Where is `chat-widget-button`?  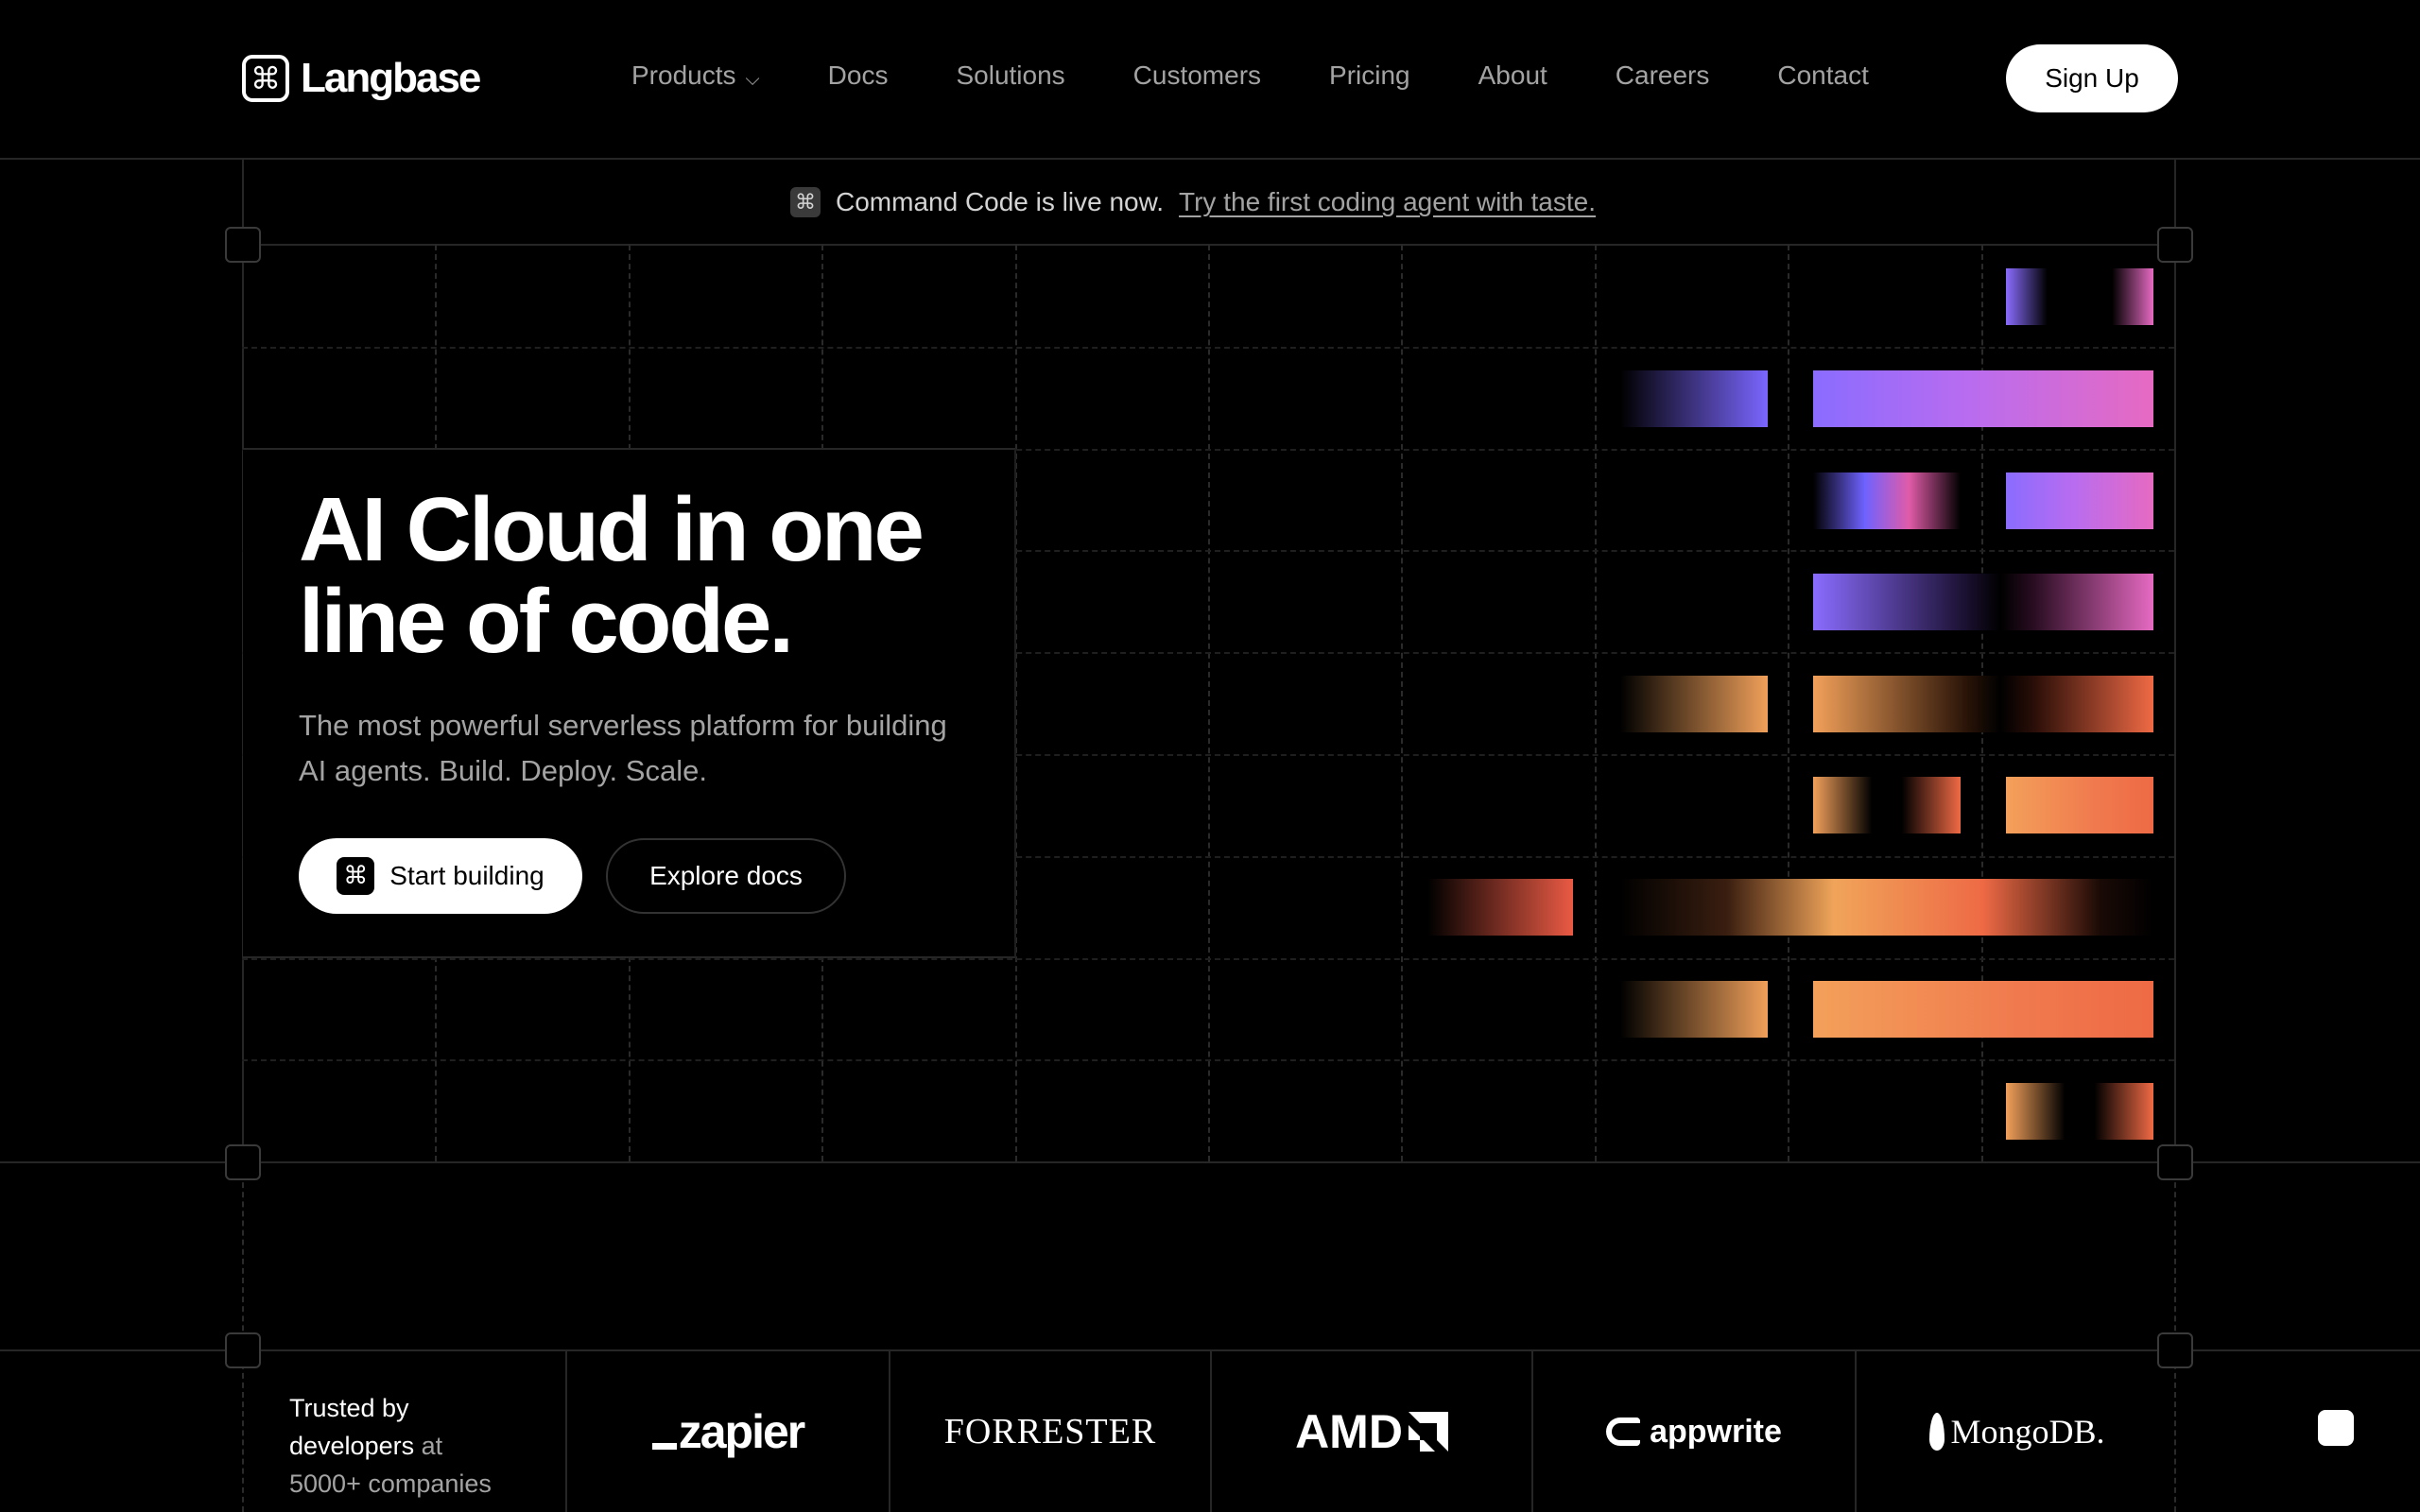
chat-widget-button is located at coordinates (2336, 1428).